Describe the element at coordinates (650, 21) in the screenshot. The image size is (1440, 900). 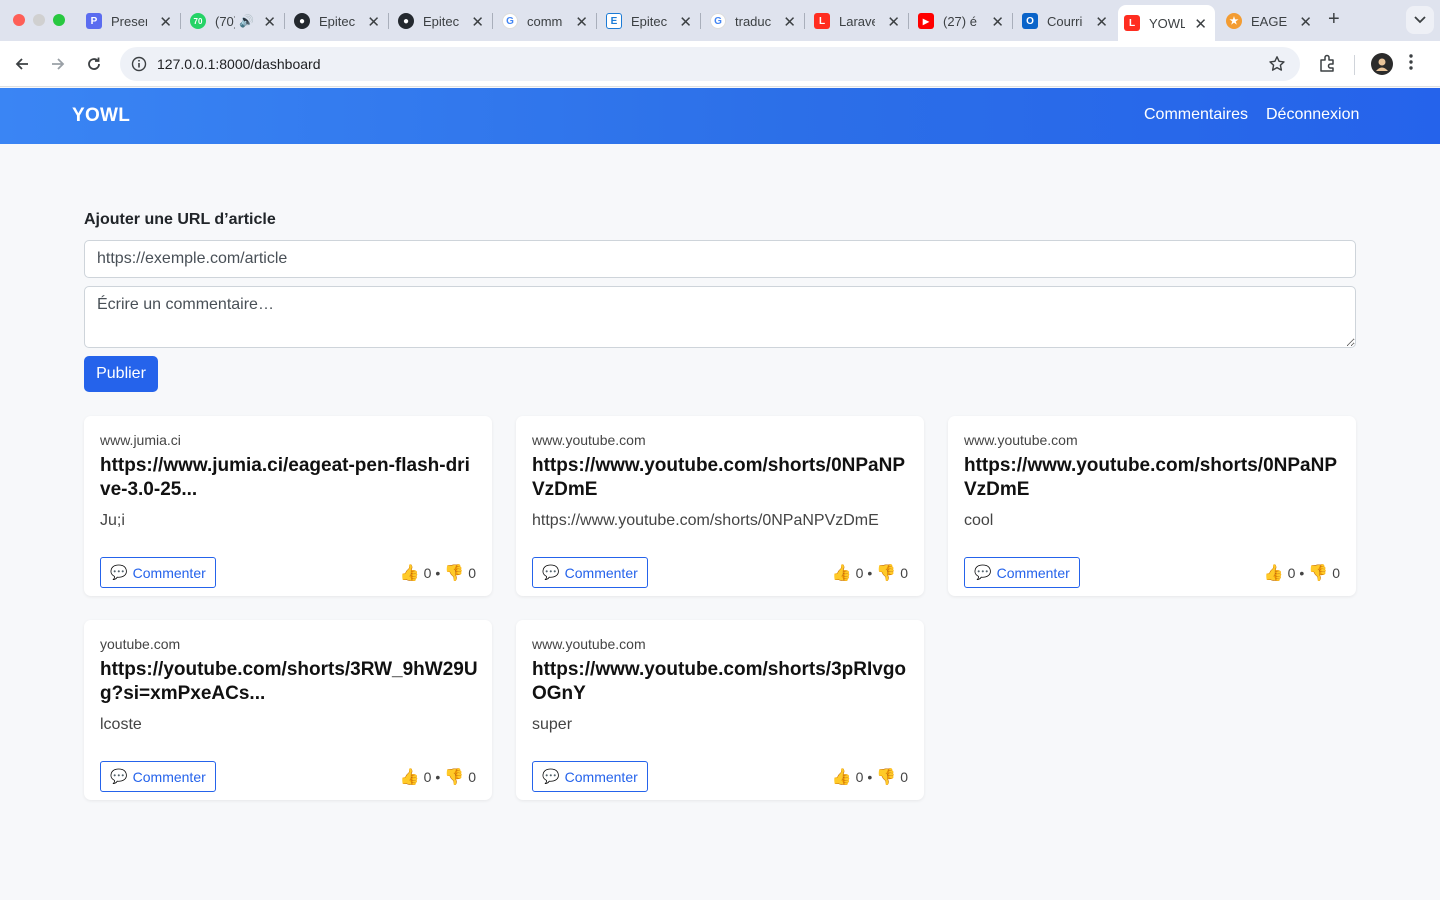
I see `browser-tab-6: E Epitech ✕` at that location.